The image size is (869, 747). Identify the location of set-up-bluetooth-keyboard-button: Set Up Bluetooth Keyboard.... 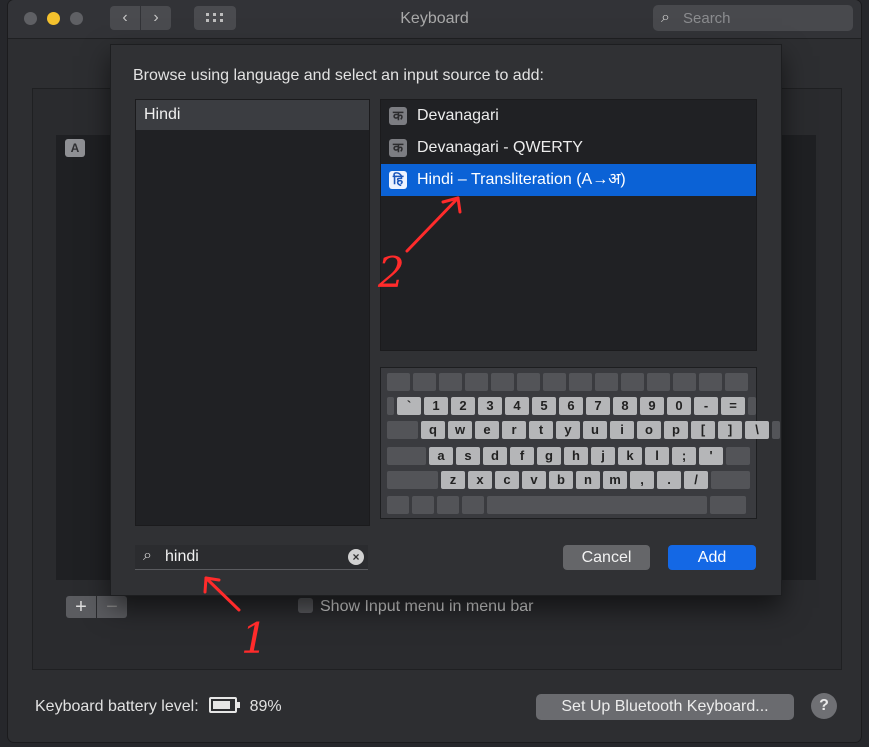
(665, 707).